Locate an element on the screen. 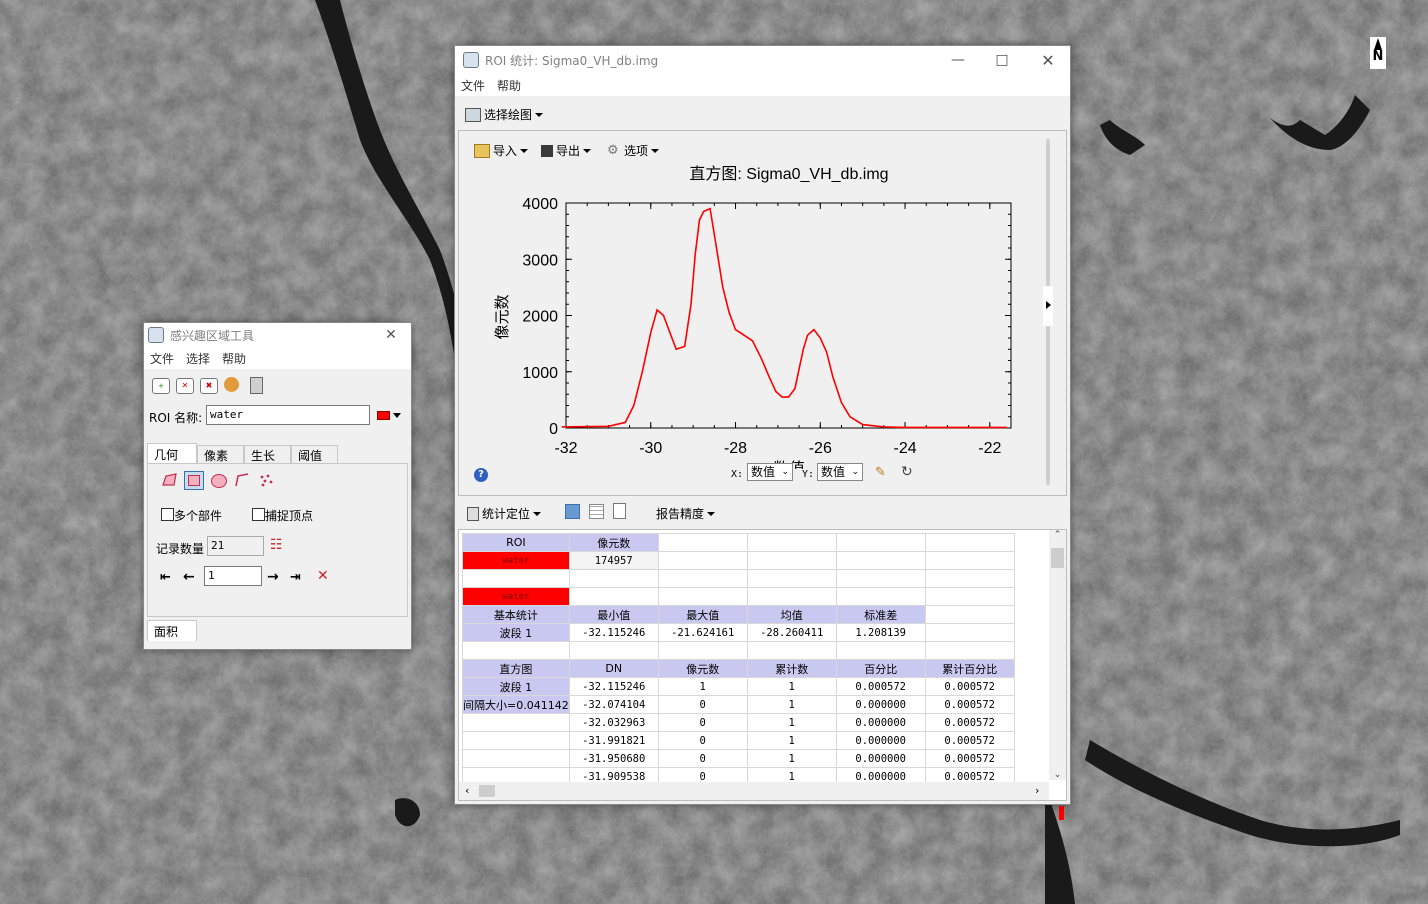  menu-file: 文件 is located at coordinates (162, 358).